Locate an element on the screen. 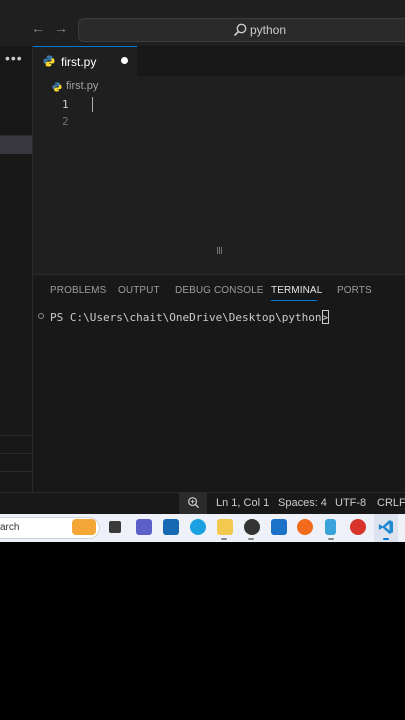 The height and width of the screenshot is (720, 405). edge-icon is located at coordinates (198, 527).